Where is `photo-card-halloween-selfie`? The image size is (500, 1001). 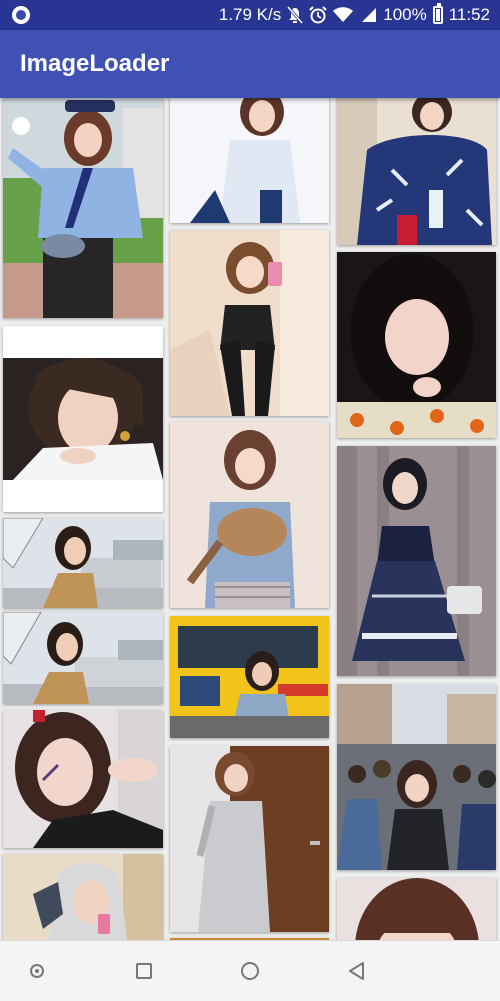
photo-card-halloween-selfie is located at coordinates (416, 345).